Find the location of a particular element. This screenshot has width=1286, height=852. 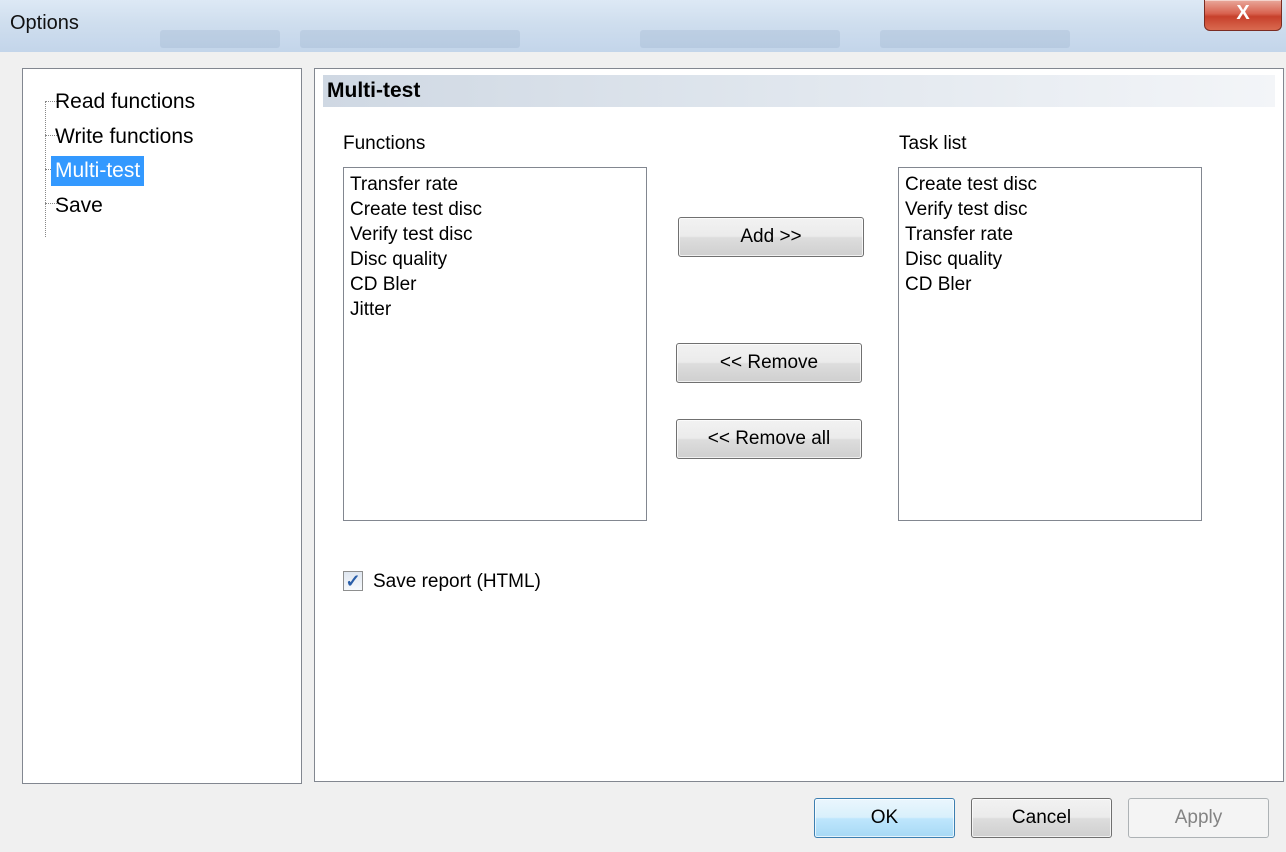

check-icon: ✓ is located at coordinates (353, 581).